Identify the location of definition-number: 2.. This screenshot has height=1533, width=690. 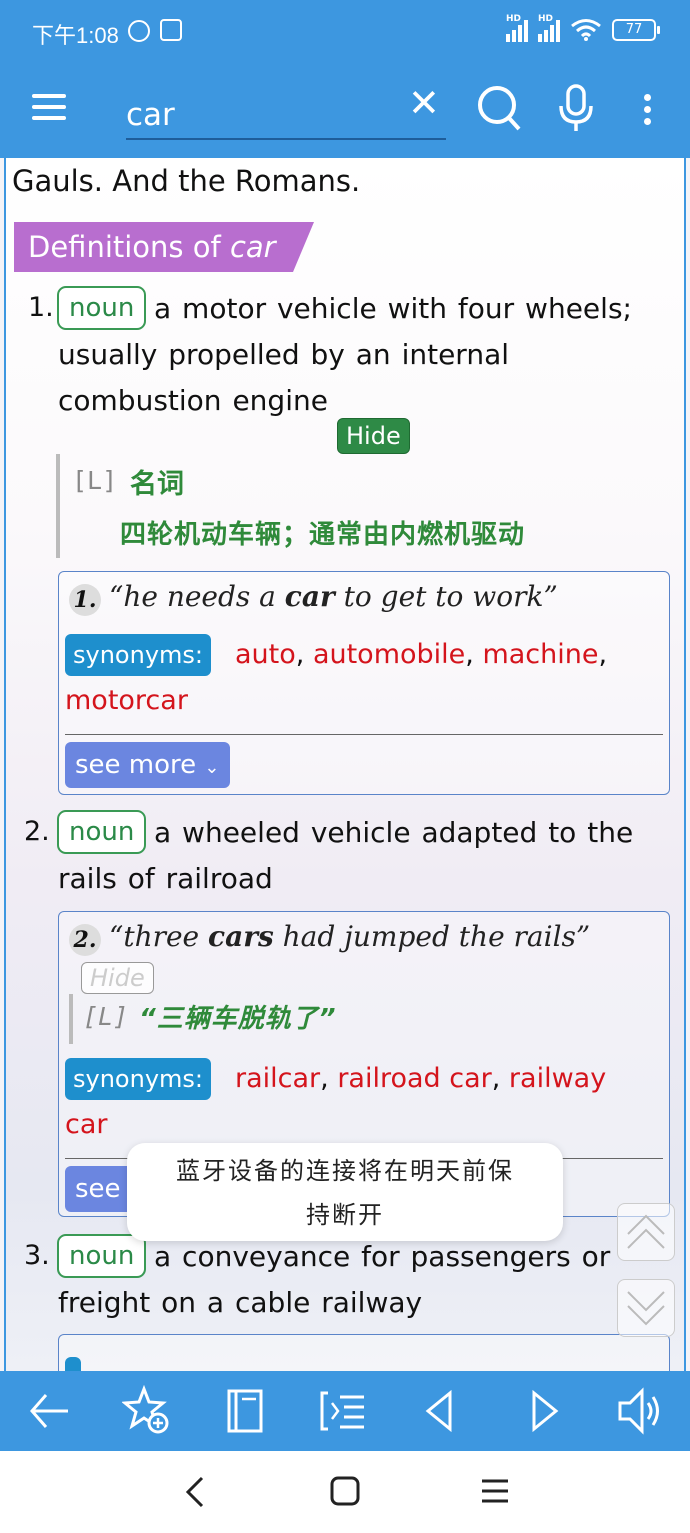
(37, 831).